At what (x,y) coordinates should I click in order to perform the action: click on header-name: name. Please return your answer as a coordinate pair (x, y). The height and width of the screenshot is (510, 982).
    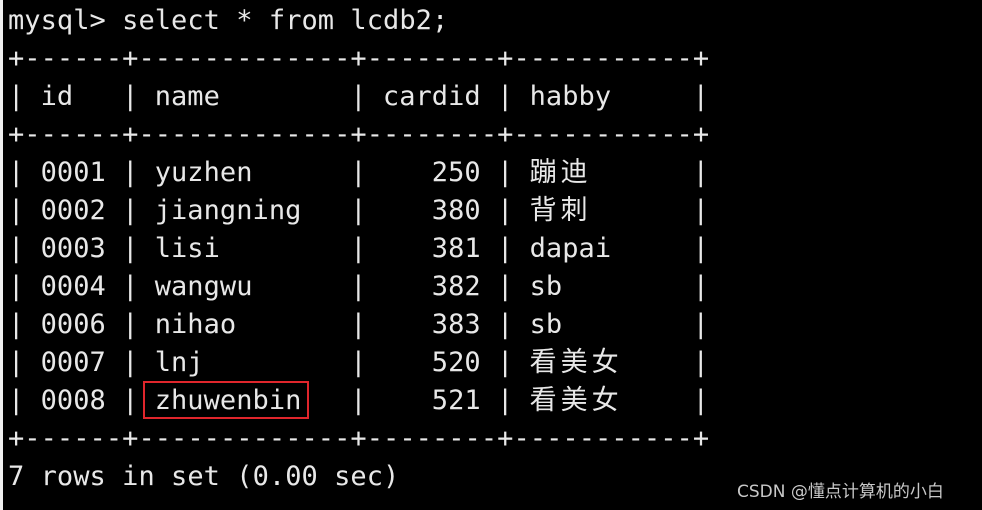
    Looking at the image, I should click on (187, 96).